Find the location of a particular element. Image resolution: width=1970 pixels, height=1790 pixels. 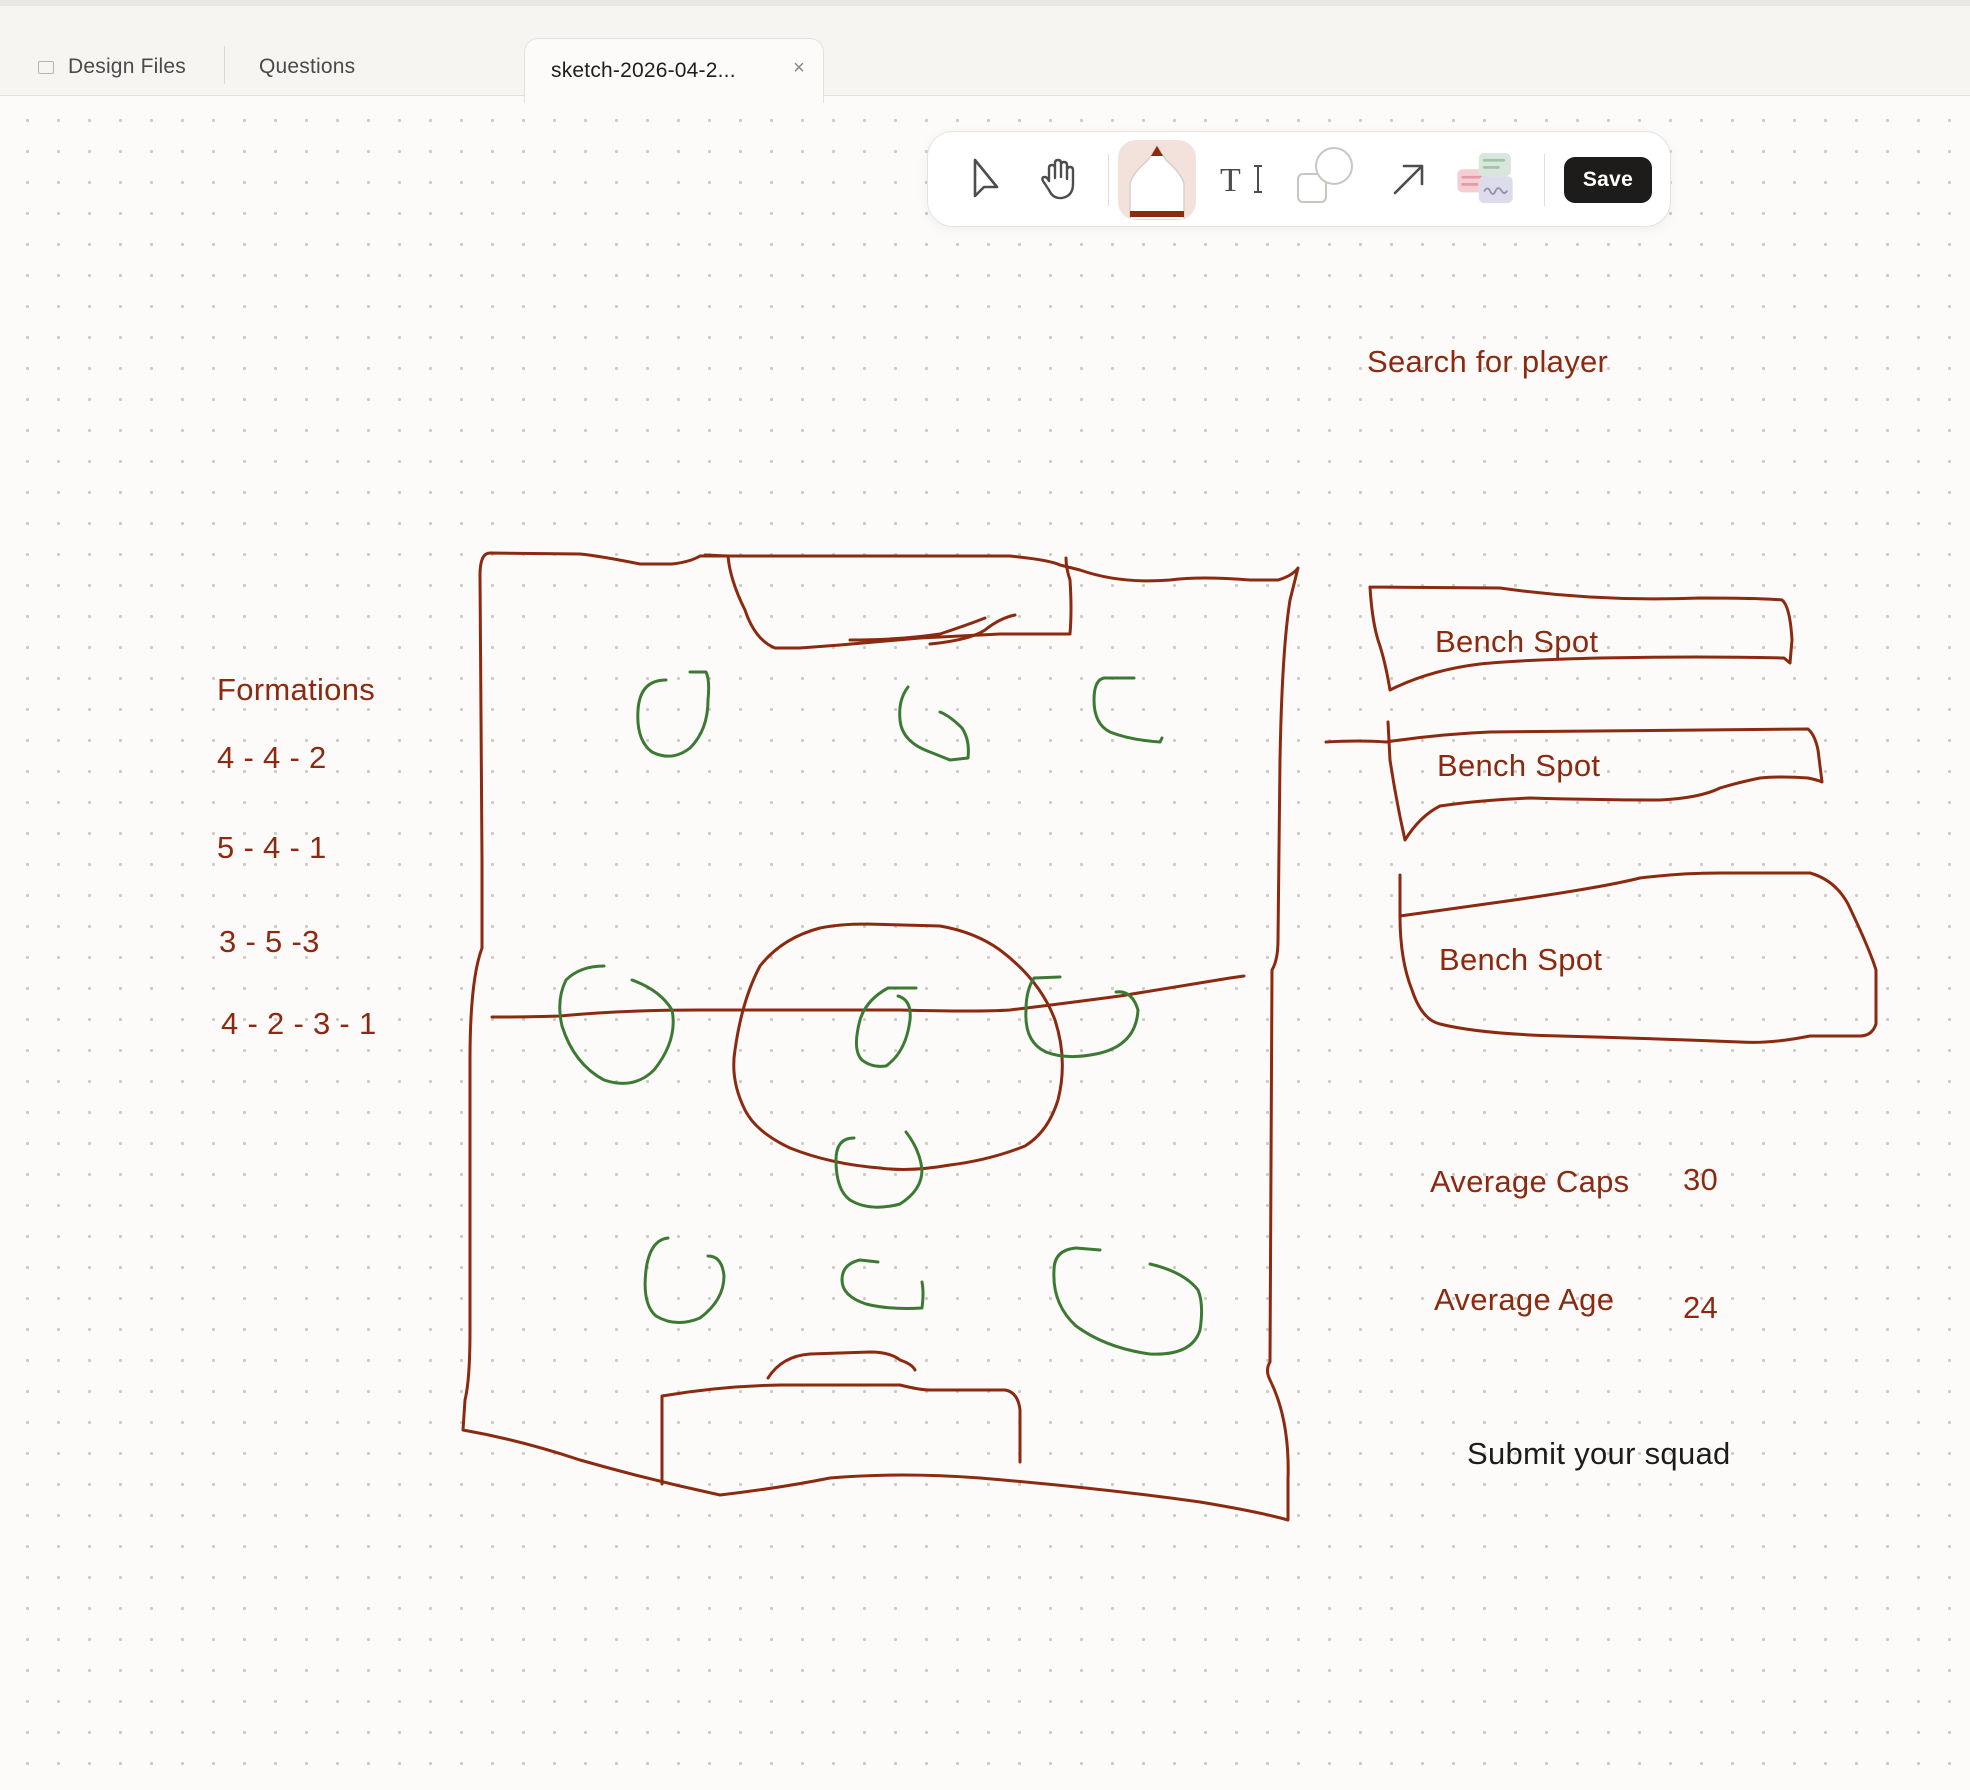

submit-squad-button: Submit your squad is located at coordinates (1599, 1454).